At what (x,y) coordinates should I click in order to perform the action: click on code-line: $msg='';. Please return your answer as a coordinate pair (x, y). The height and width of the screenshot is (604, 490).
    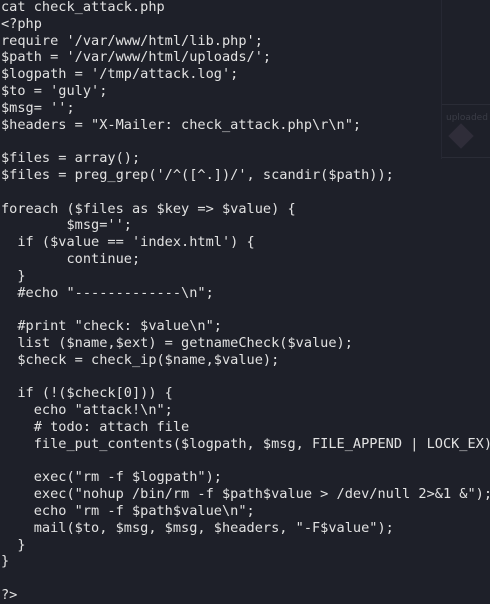
    Looking at the image, I should click on (66, 225).